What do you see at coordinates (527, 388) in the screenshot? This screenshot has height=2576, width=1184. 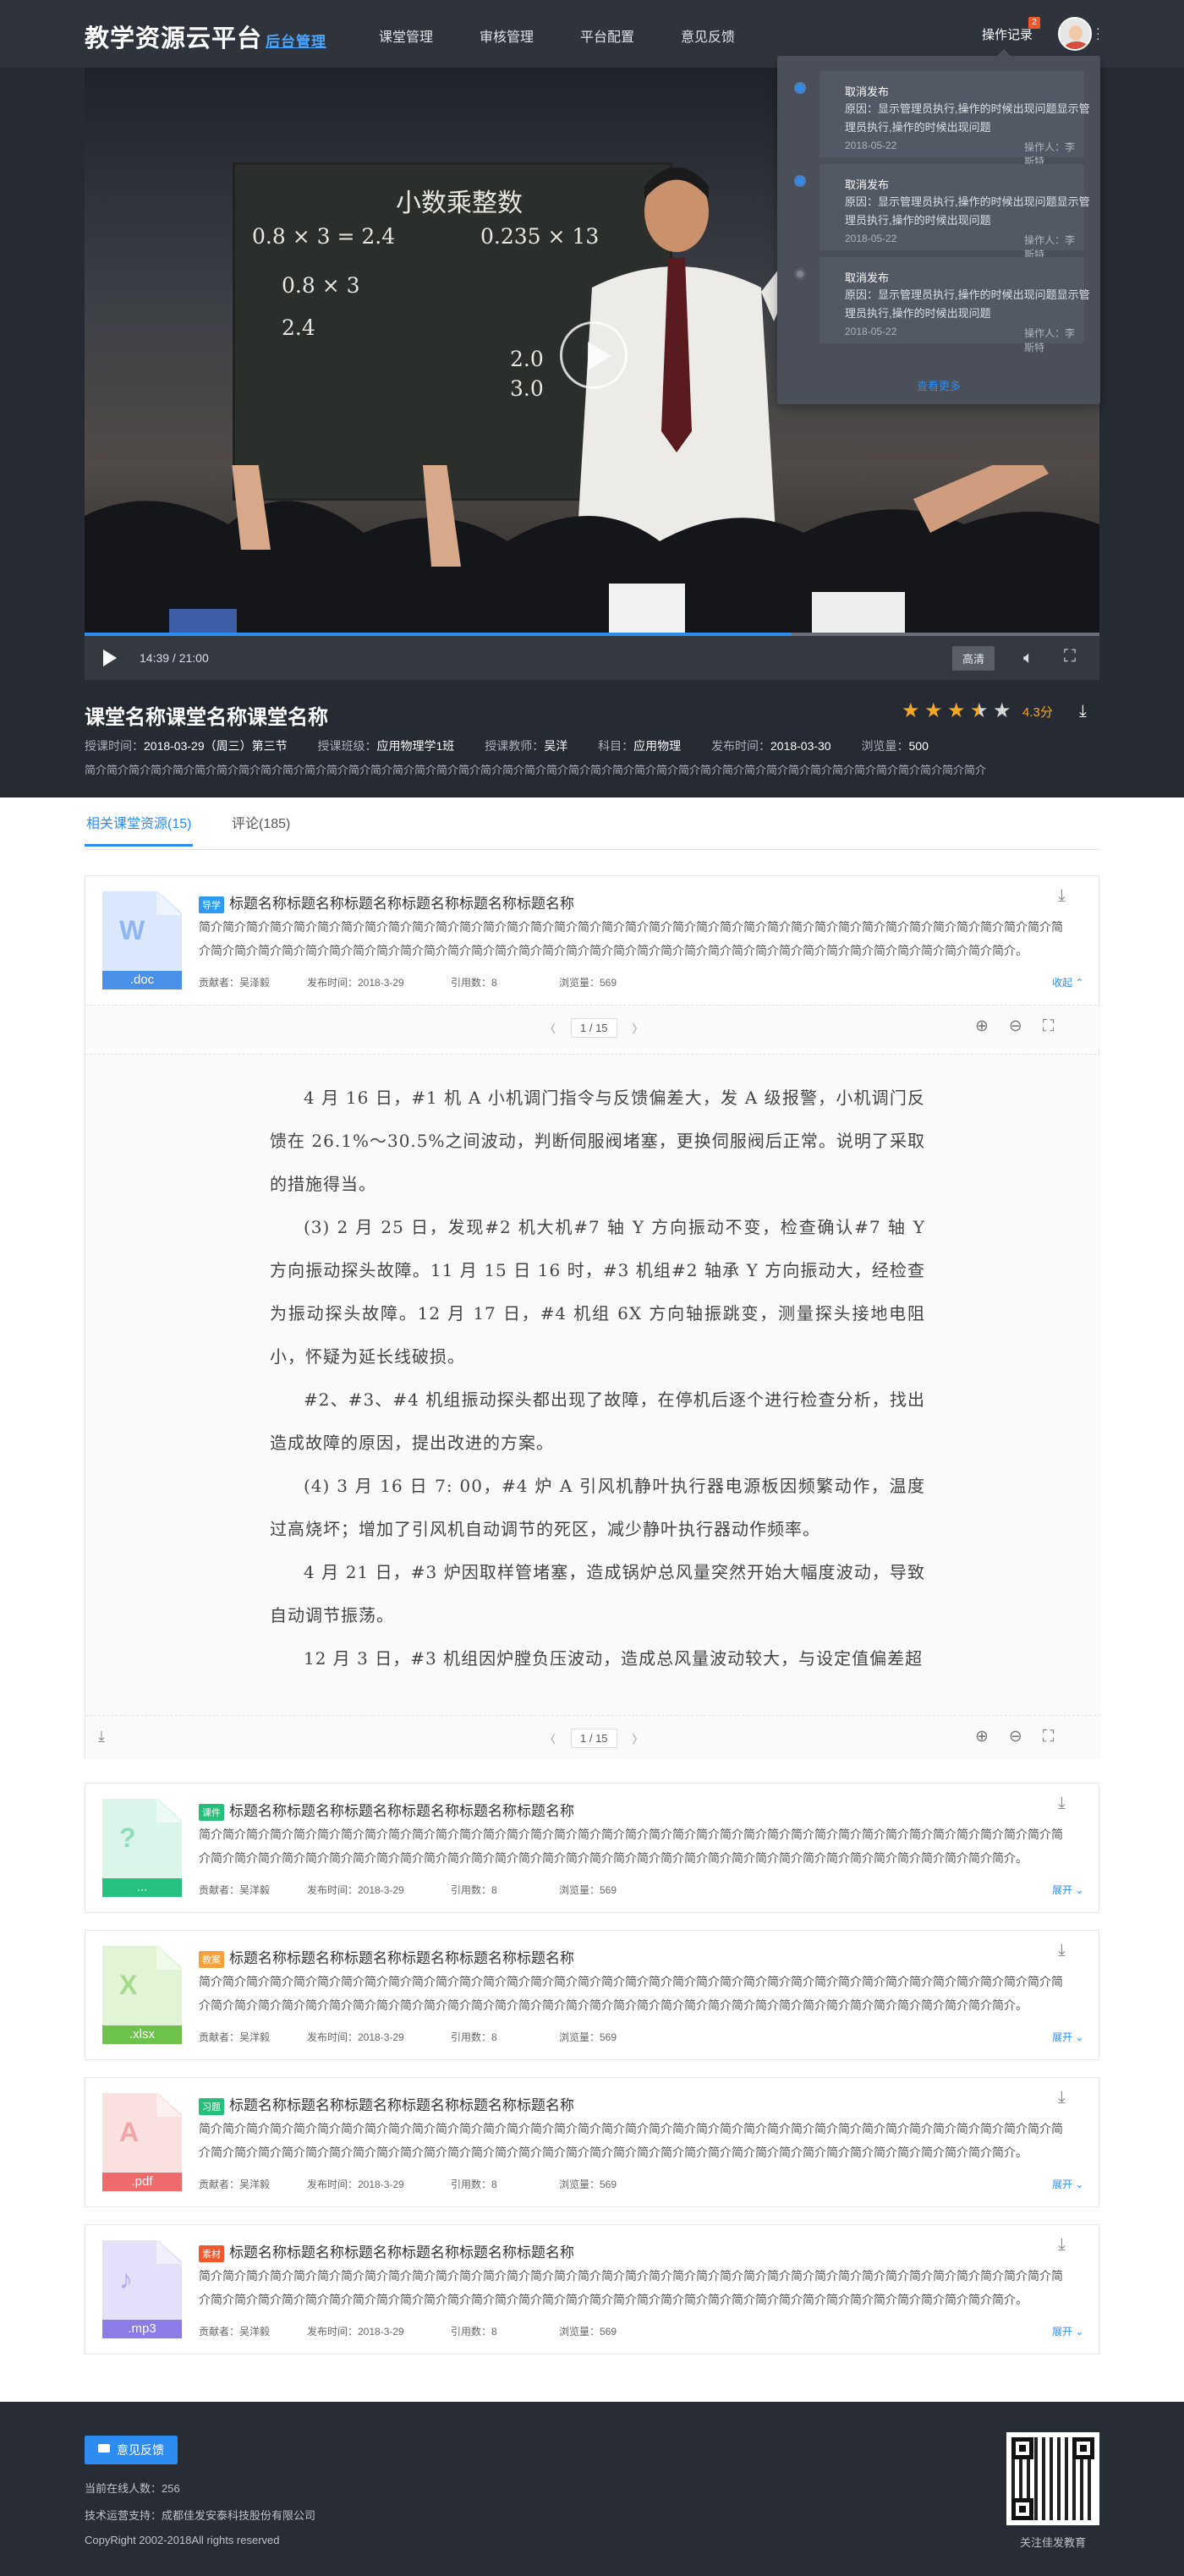 I see `board-line: 3.0` at bounding box center [527, 388].